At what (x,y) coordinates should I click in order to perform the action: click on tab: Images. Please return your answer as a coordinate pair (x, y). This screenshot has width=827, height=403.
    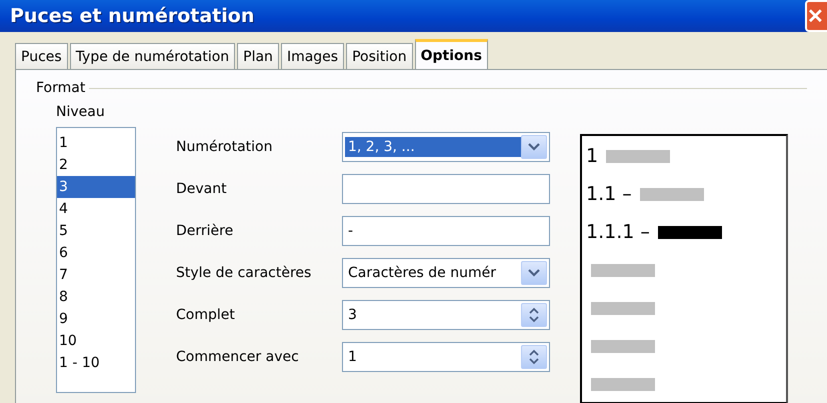
    Looking at the image, I should click on (312, 56).